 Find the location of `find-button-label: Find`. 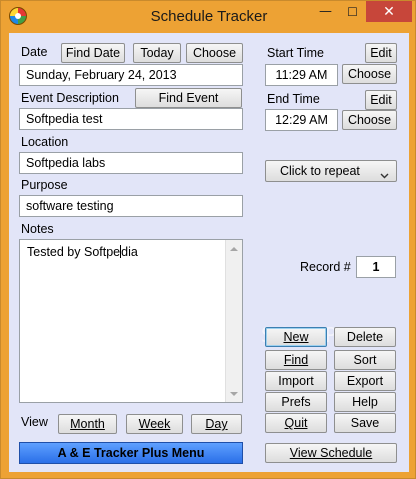

find-button-label: Find is located at coordinates (296, 360).